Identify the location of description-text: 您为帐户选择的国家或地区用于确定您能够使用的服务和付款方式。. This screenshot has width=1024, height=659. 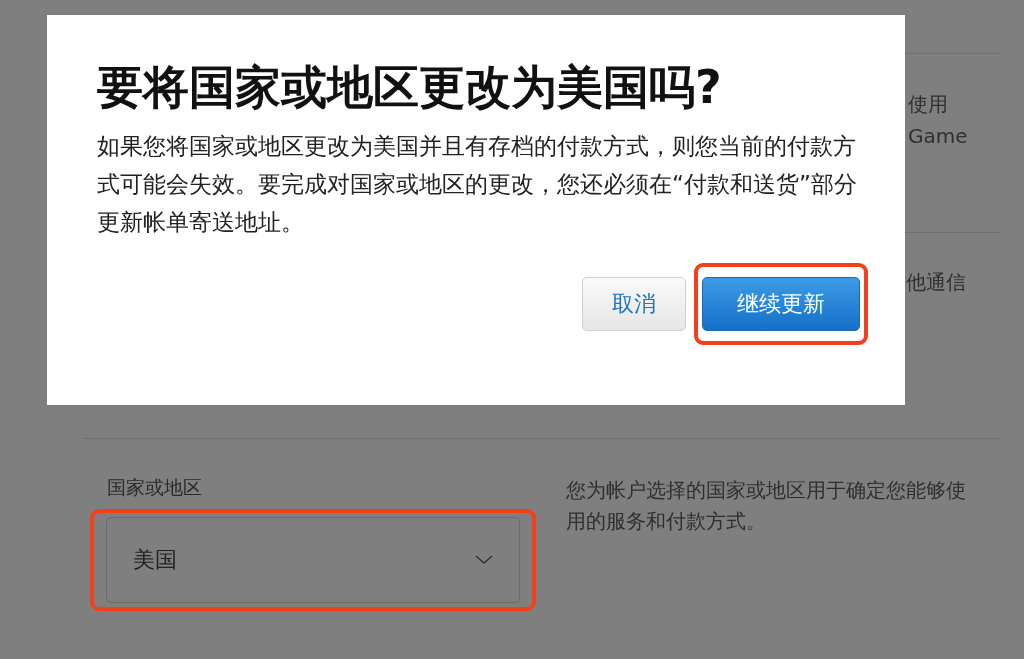
(766, 506).